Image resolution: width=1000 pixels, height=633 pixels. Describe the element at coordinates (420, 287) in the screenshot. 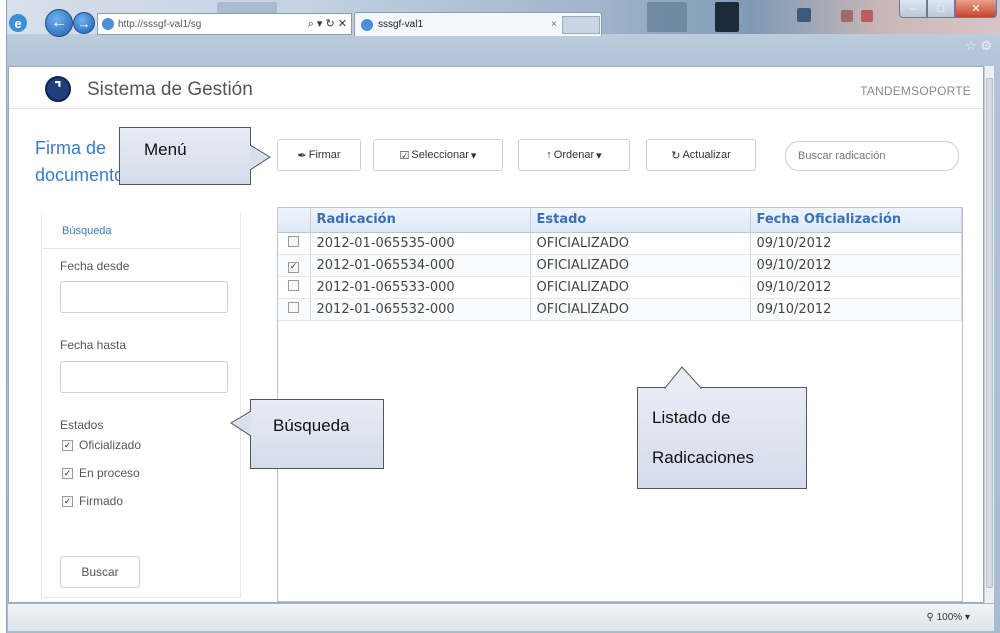

I see `cell-radicacion: 2012-01-065533-000` at that location.